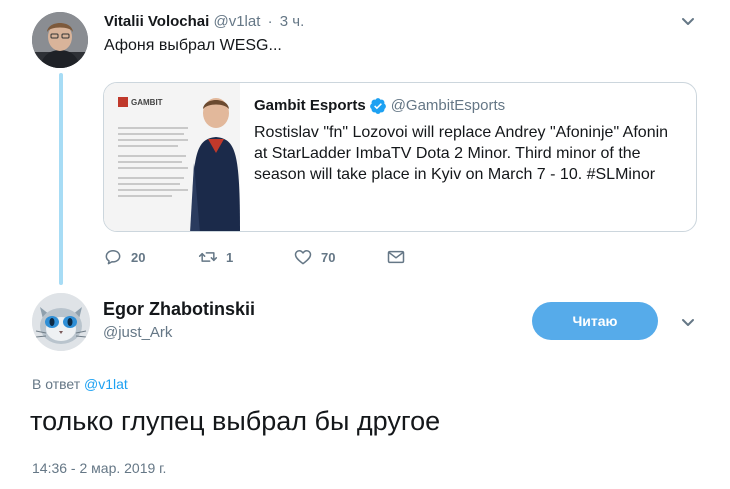 The height and width of the screenshot is (489, 730). I want to click on retweet-button: 1, so click(215, 257).